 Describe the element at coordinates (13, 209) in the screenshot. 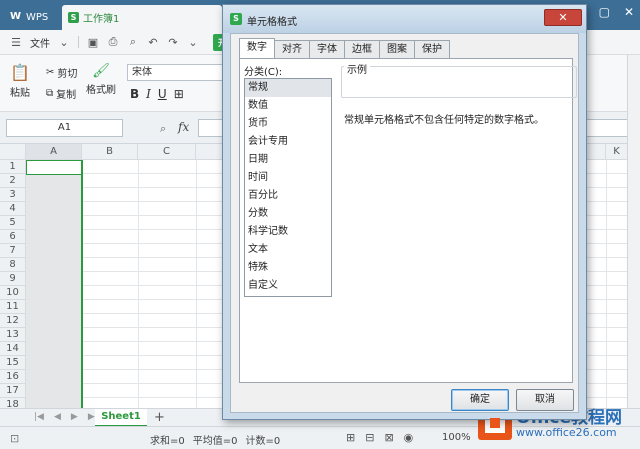

I see `row-header: 4` at that location.